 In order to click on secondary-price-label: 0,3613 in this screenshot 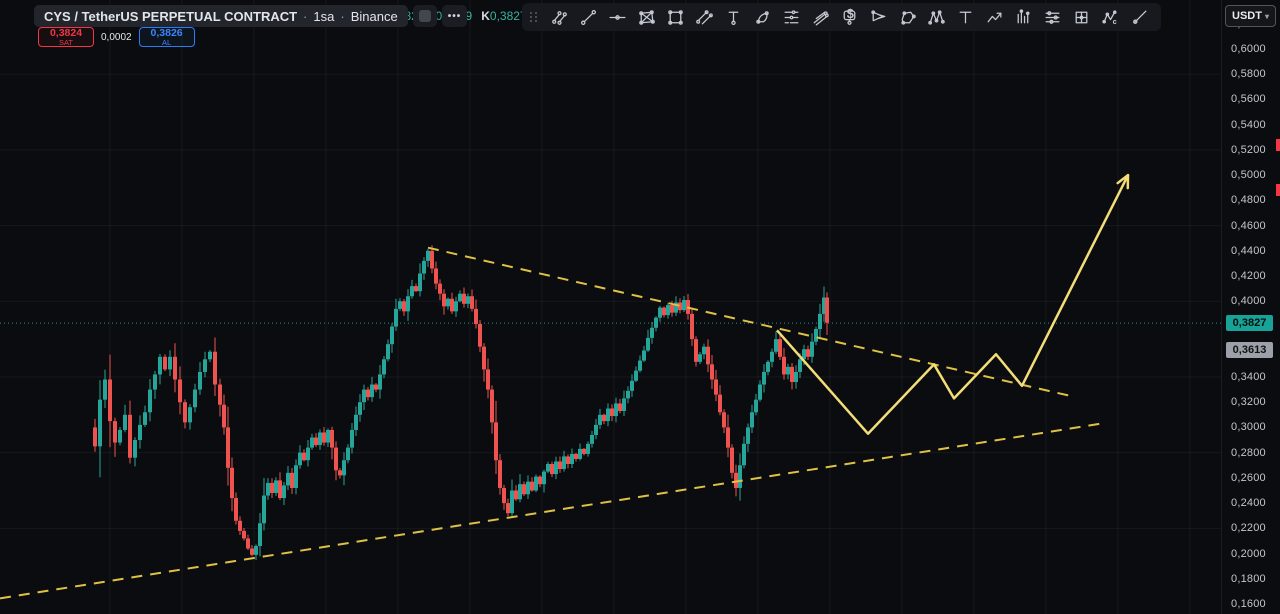, I will do `click(1249, 350)`.